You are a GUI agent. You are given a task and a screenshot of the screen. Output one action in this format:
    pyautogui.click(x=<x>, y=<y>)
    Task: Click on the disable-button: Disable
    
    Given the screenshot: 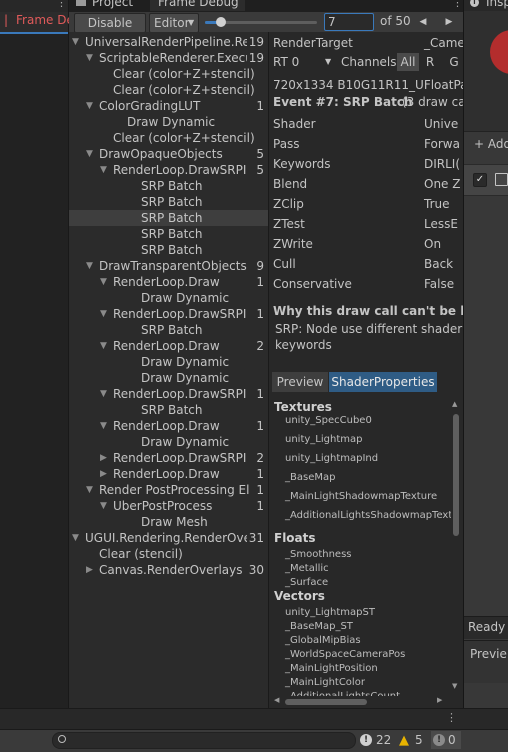 What is the action you would take?
    pyautogui.click(x=110, y=23)
    